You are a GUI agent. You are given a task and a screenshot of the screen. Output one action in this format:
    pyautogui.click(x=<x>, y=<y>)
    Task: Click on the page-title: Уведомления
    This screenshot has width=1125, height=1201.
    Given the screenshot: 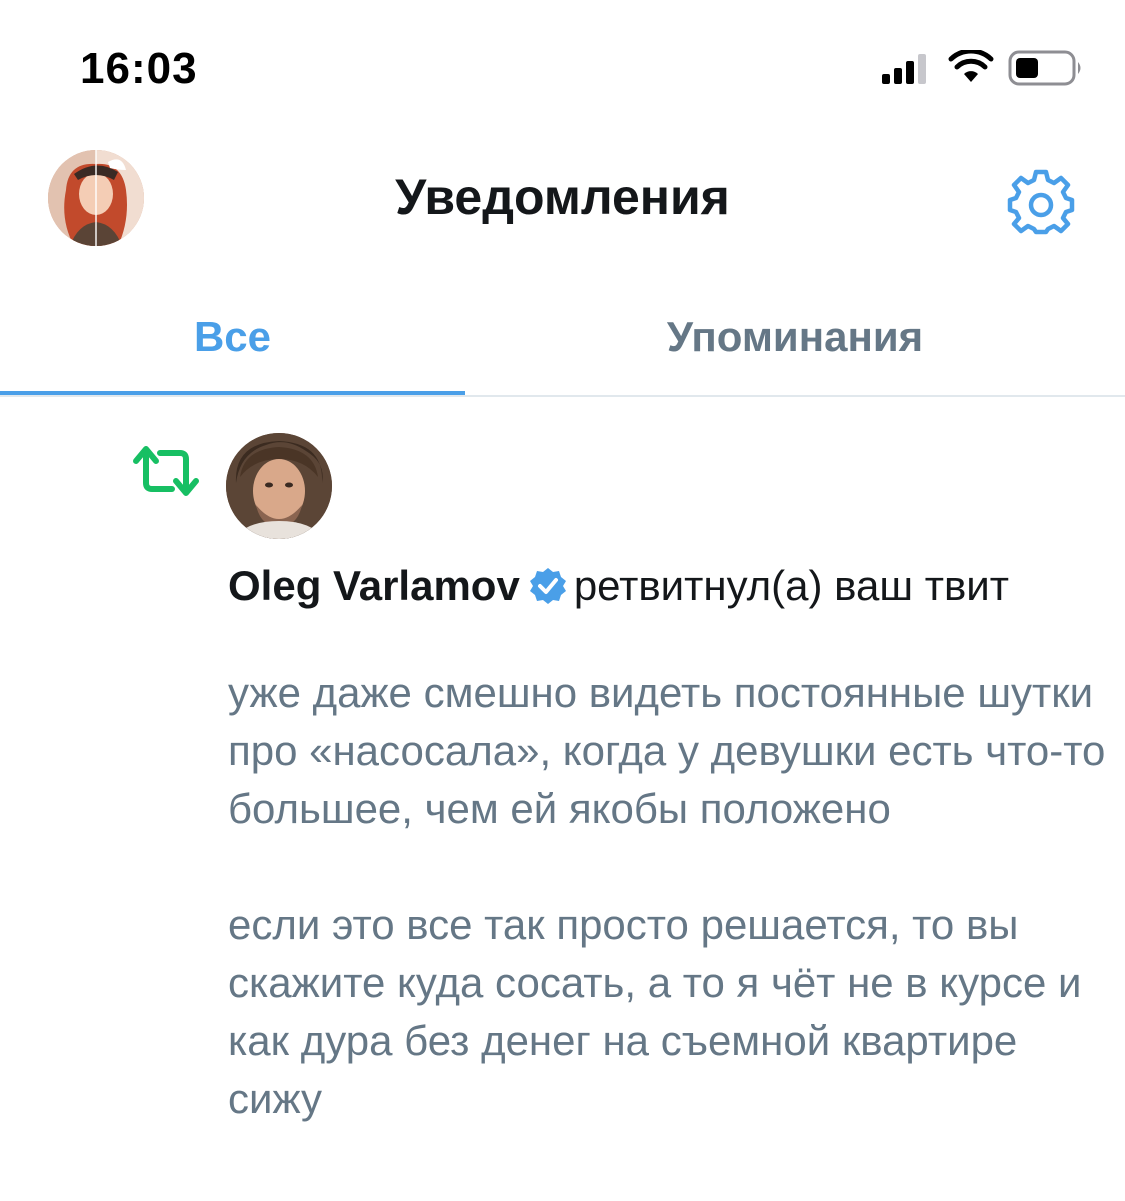 What is the action you would take?
    pyautogui.click(x=562, y=197)
    